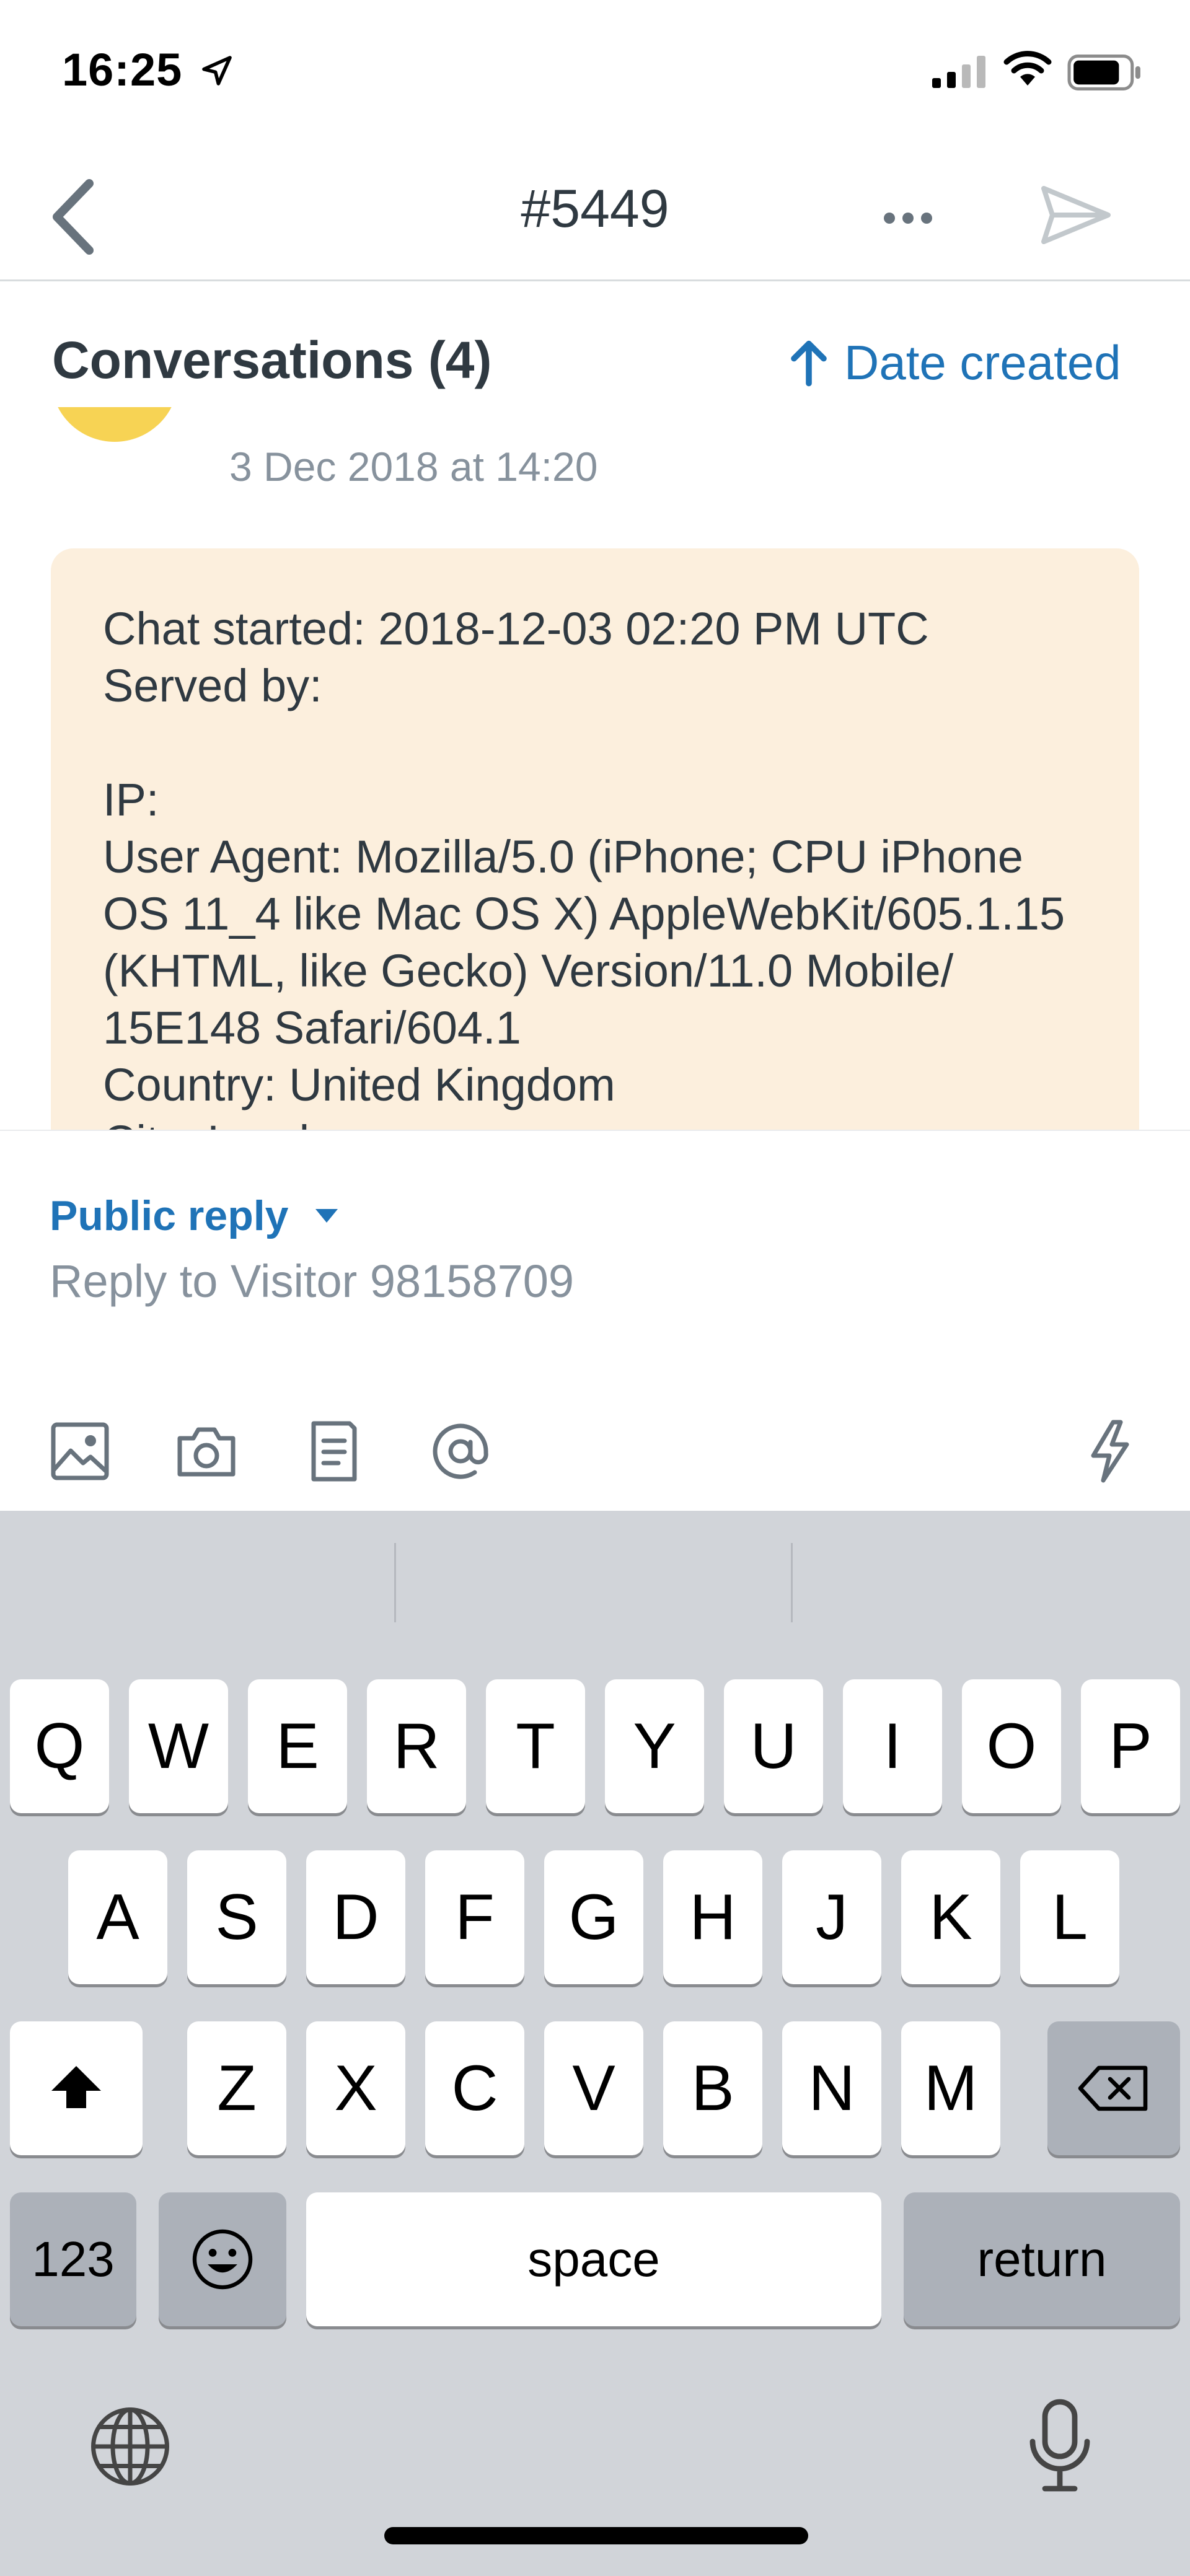  I want to click on battery-icon, so click(1103, 72).